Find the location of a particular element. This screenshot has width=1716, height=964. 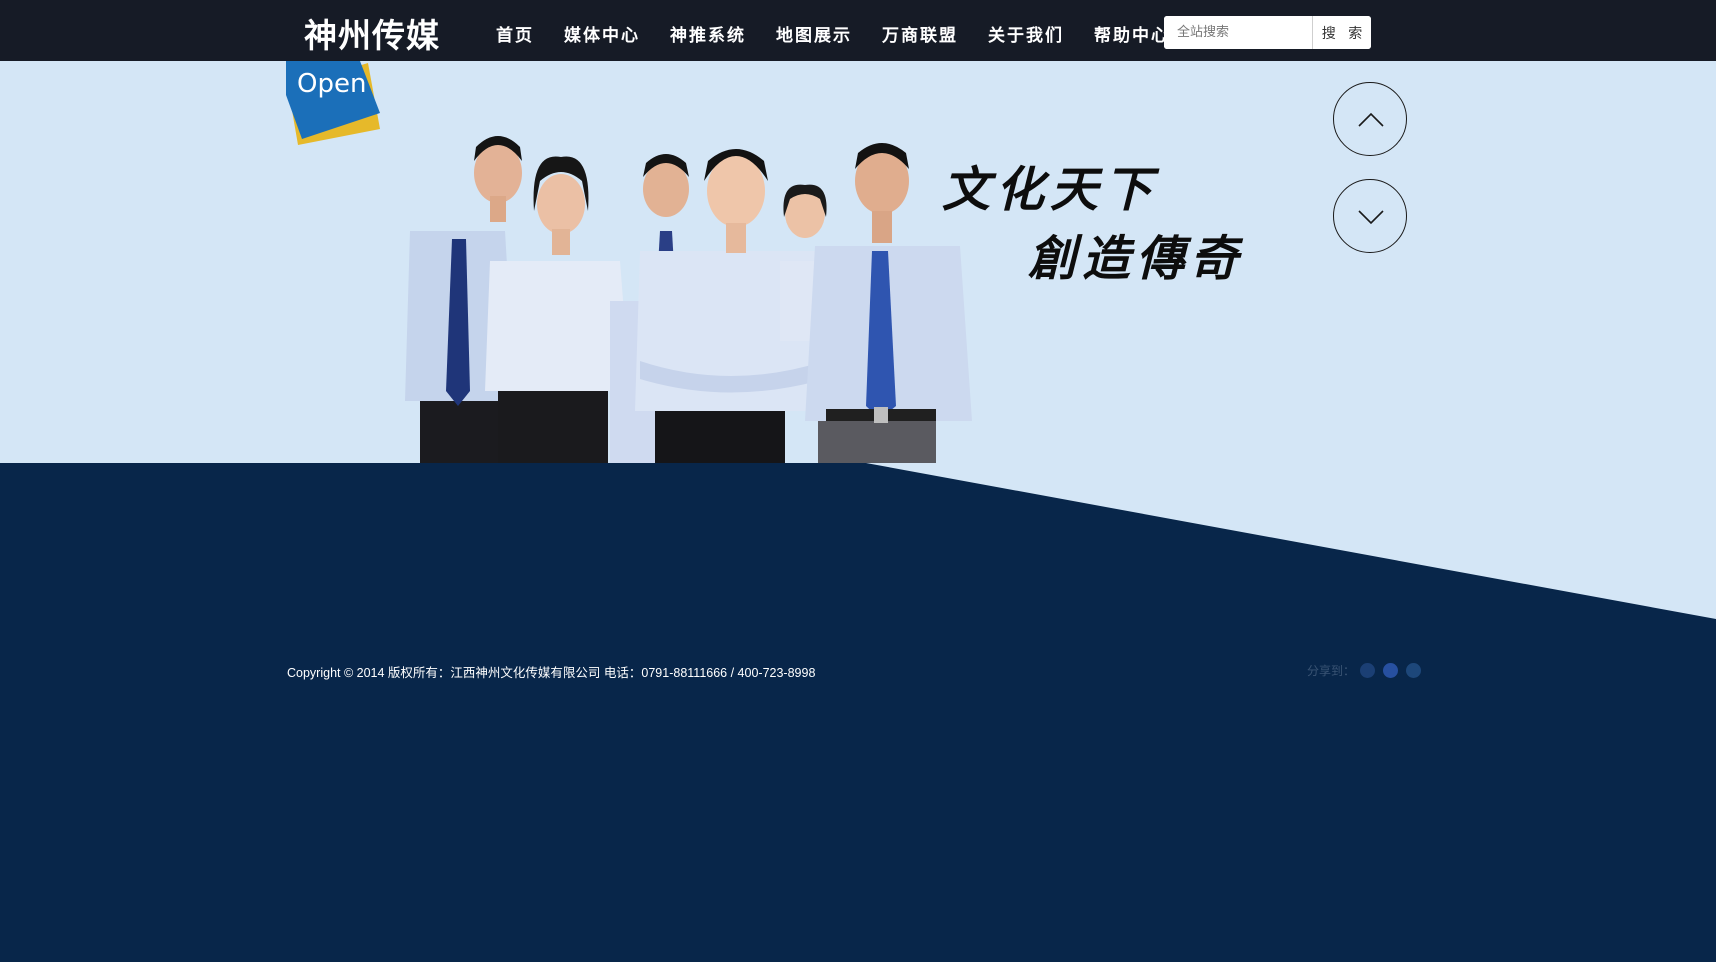

chevron-down-icon is located at coordinates (1371, 217).